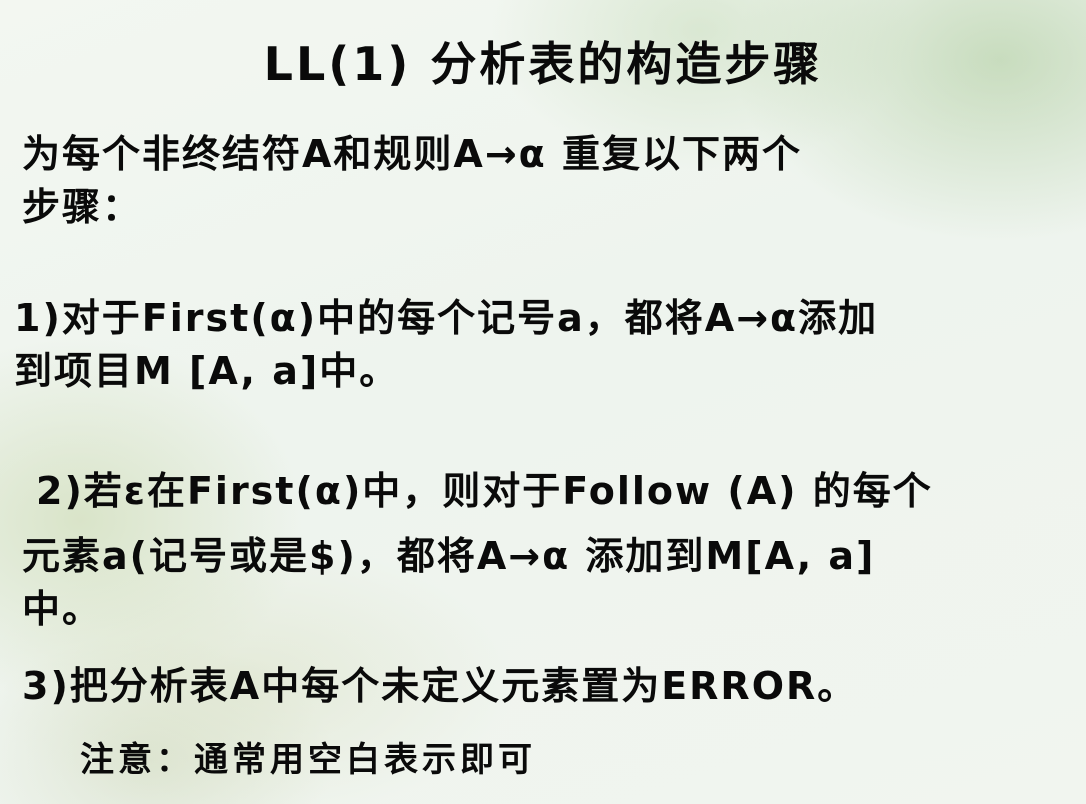 This screenshot has height=804, width=1086. Describe the element at coordinates (308, 760) in the screenshot. I see `note-text: 注意：通常用空白表示即可` at that location.